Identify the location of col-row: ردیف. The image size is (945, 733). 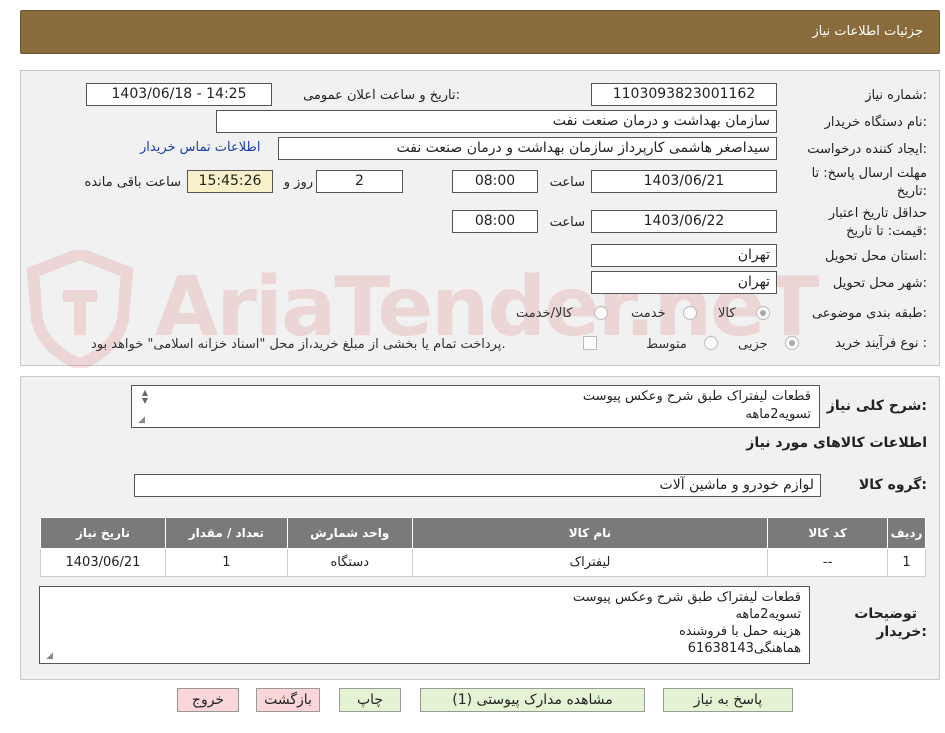
(906, 533).